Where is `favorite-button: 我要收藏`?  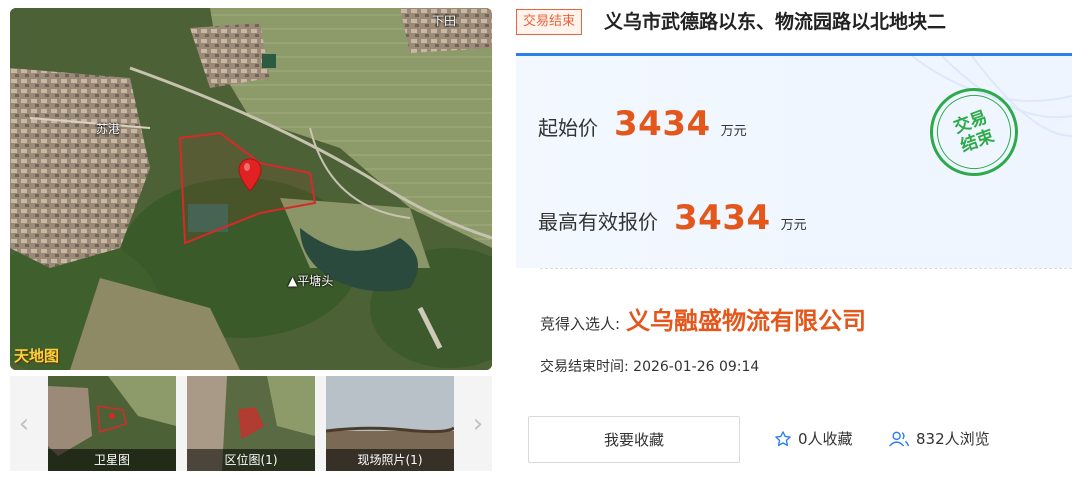 favorite-button: 我要收藏 is located at coordinates (634, 439).